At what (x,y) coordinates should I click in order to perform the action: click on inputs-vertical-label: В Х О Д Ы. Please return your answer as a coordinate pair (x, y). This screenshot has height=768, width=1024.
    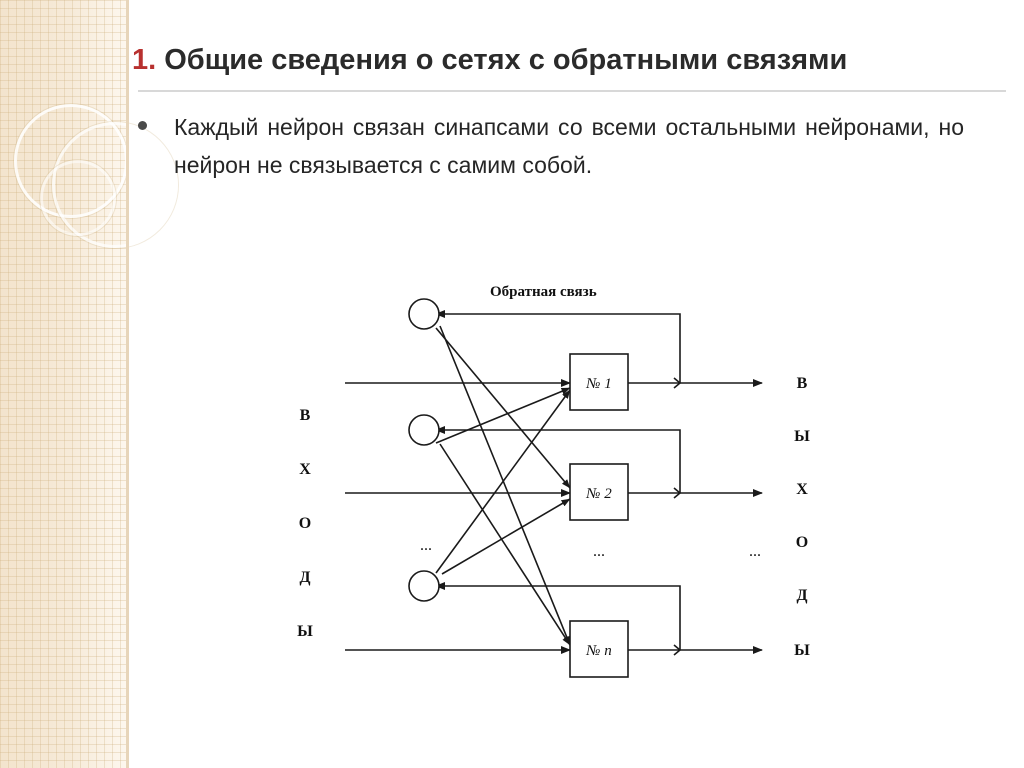
    Looking at the image, I should click on (305, 523).